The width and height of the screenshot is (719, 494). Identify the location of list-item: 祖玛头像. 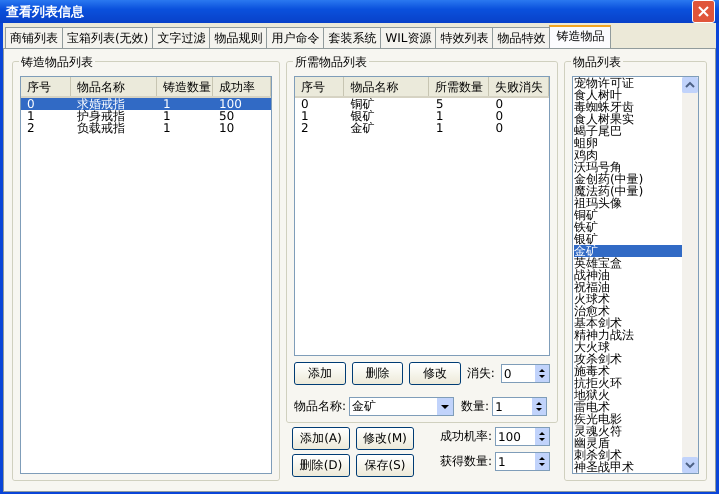
(628, 203).